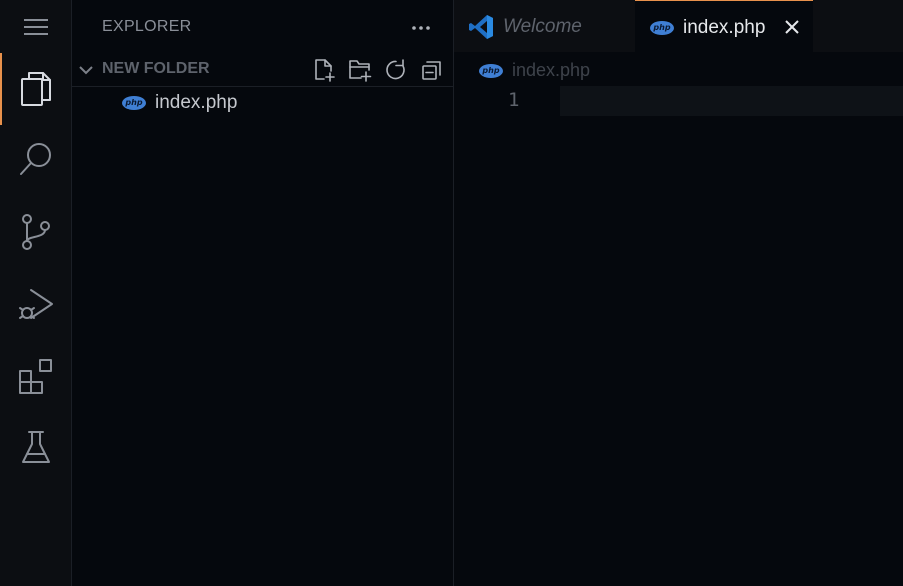 This screenshot has width=903, height=586. What do you see at coordinates (731, 101) in the screenshot?
I see `current-line-highlight` at bounding box center [731, 101].